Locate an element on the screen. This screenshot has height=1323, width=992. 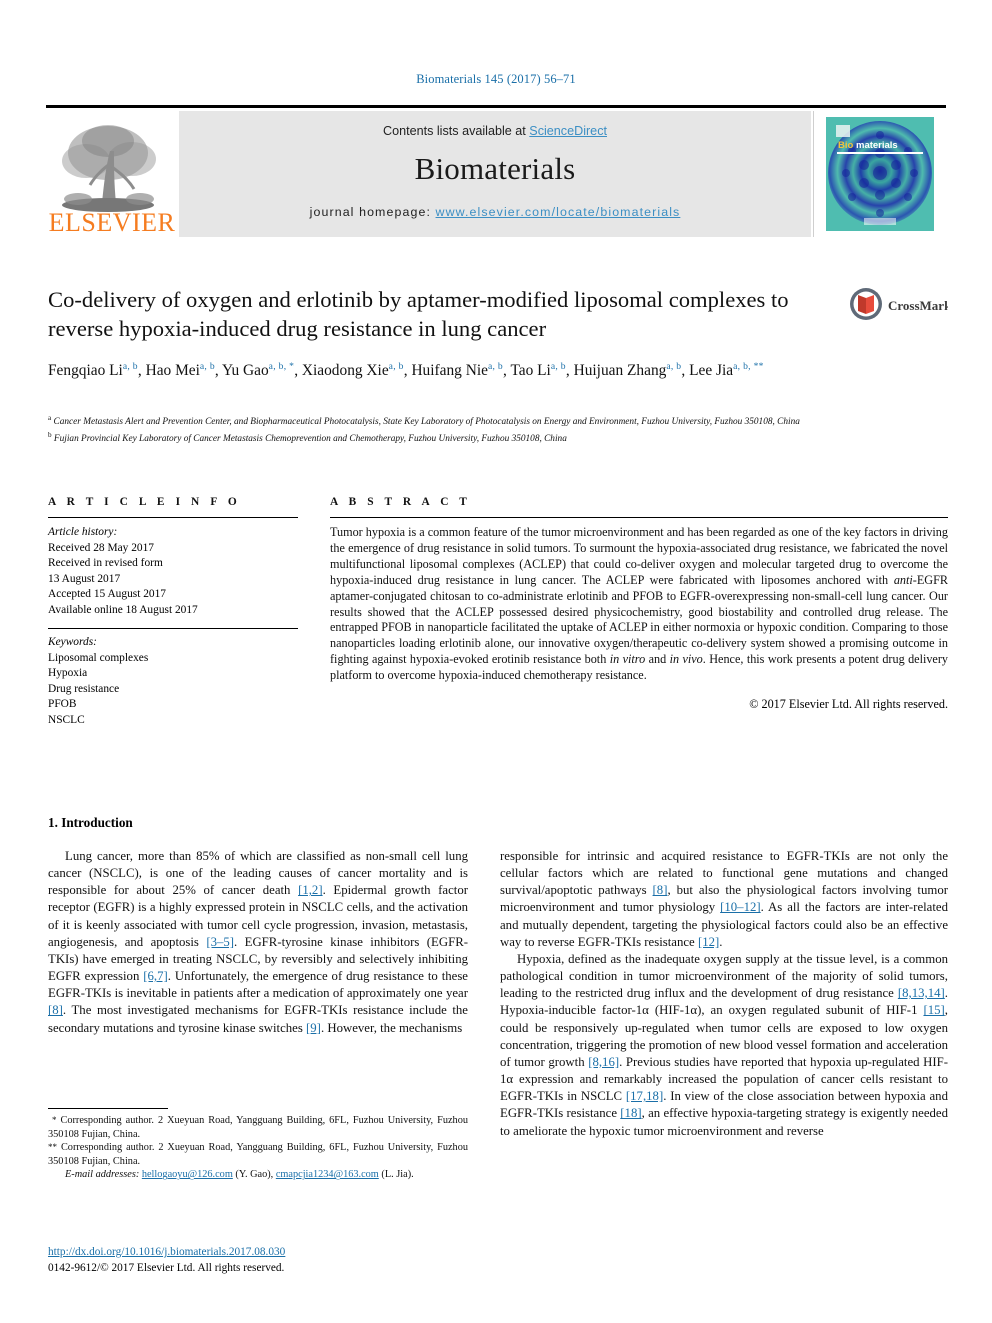
homepage-prefix: journal homepage: is located at coordinates (372, 212).